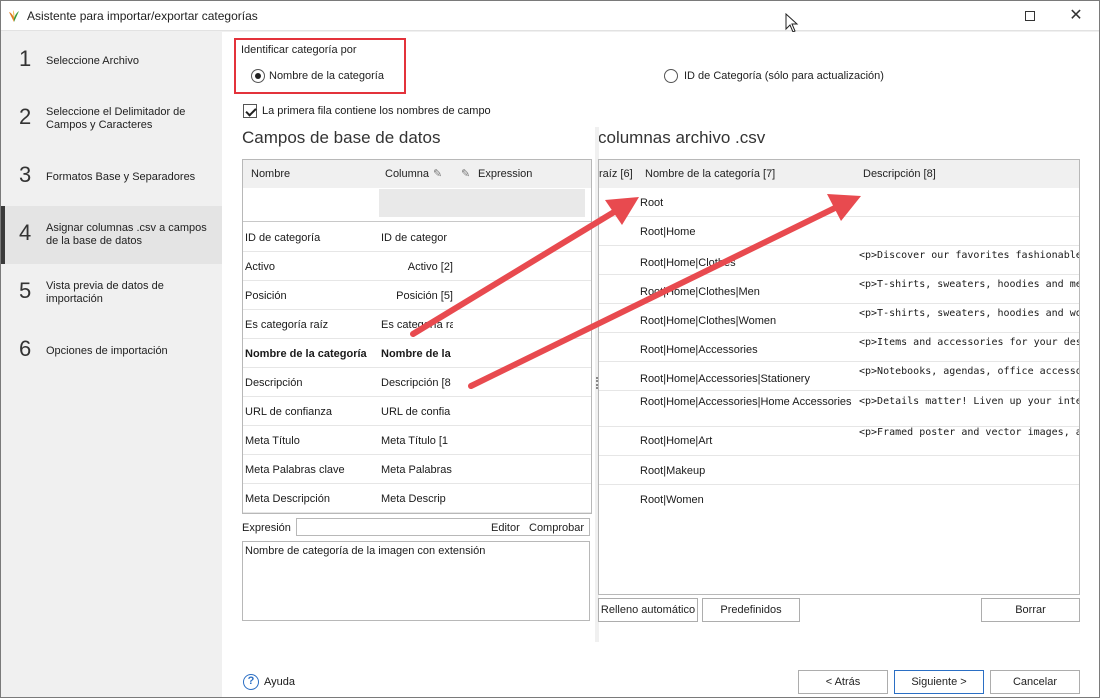  I want to click on mouse-cursor-icon, so click(792, 23).